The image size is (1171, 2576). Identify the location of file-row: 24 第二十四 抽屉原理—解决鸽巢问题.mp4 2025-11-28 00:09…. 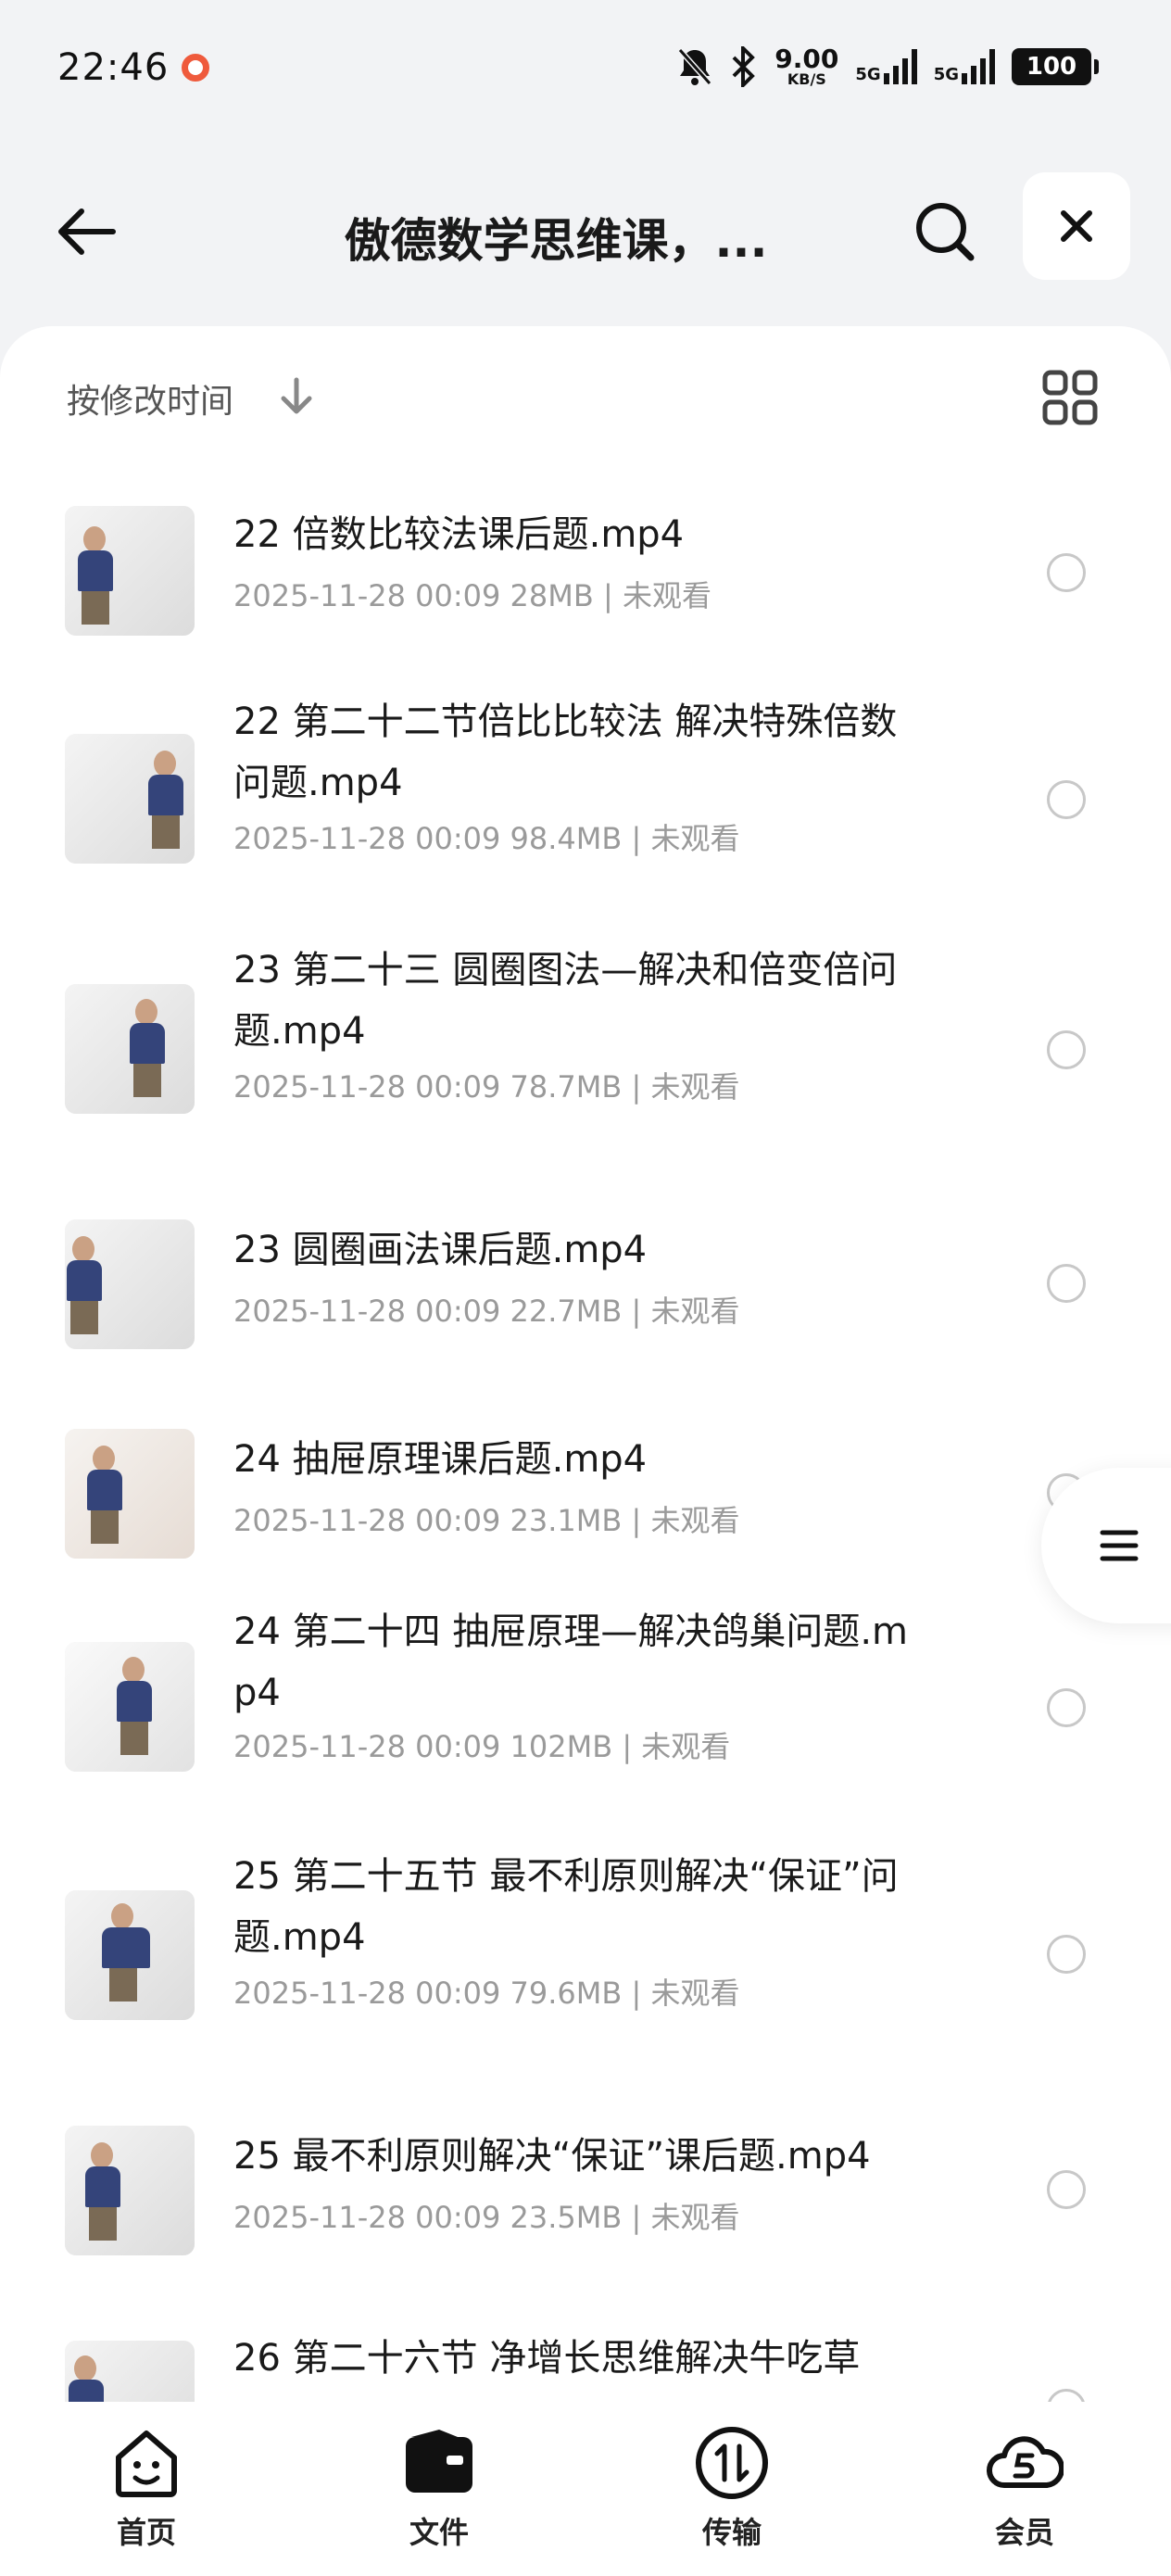
(585, 1724).